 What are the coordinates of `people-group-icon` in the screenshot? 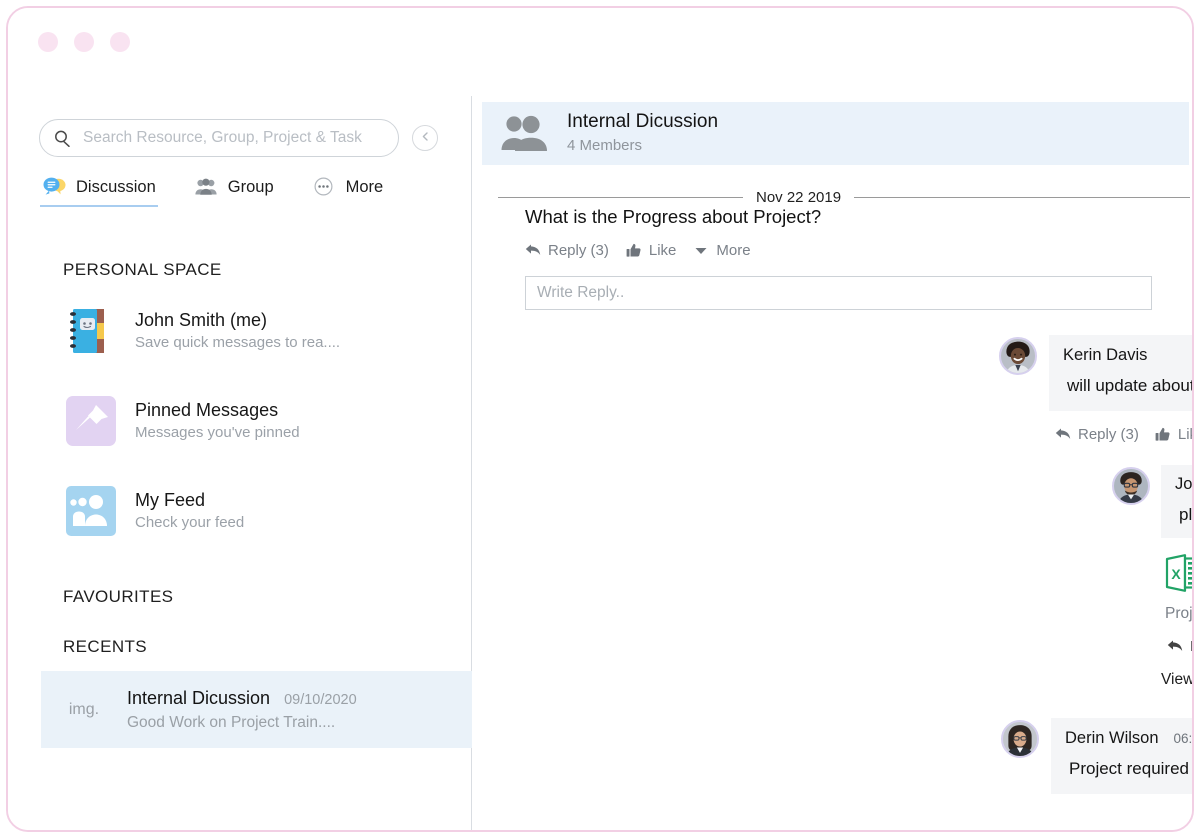 It's located at (206, 187).